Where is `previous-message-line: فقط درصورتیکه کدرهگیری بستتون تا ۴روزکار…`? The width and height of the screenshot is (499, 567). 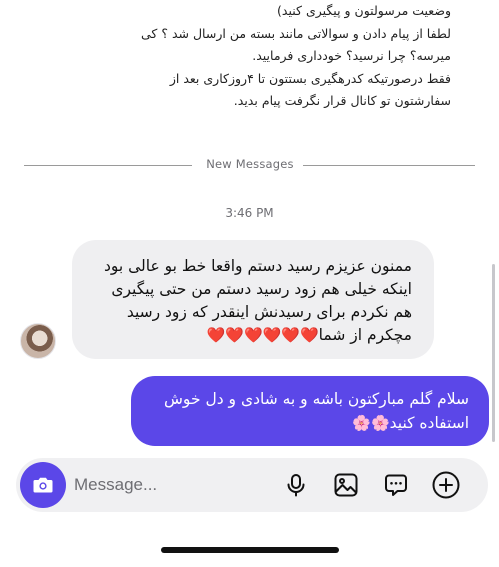 previous-message-line: فقط درصورتیکه کدرهگیری بستتون تا ۴روزکار… is located at coordinates (310, 78).